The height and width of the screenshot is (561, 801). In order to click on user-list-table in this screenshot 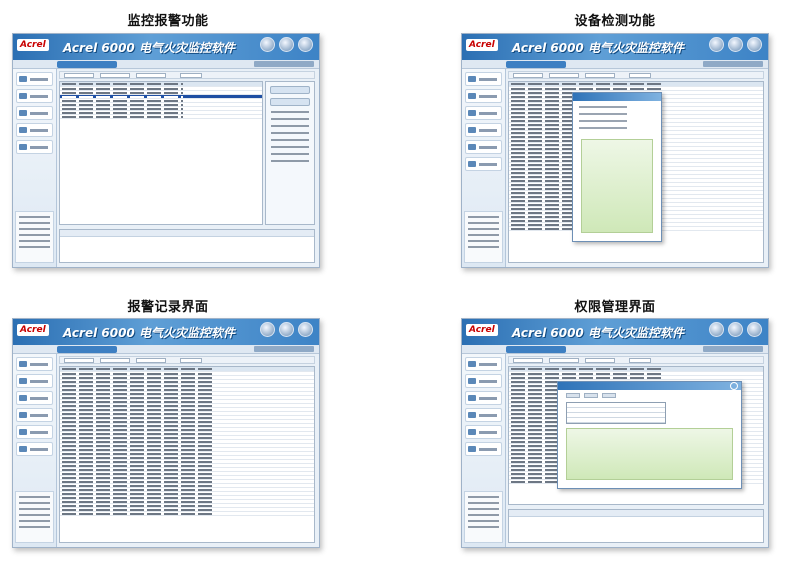, I will do `click(616, 413)`.